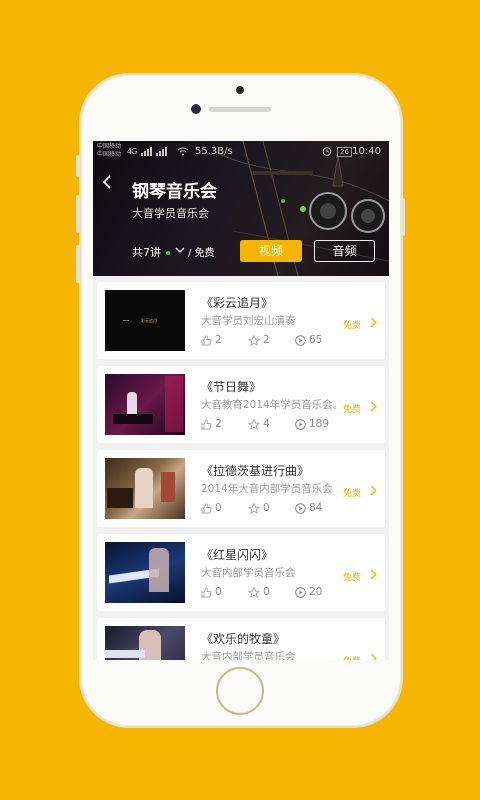 Image resolution: width=480 pixels, height=800 pixels. Describe the element at coordinates (316, 508) in the screenshot. I see `play-count-value: 84` at that location.